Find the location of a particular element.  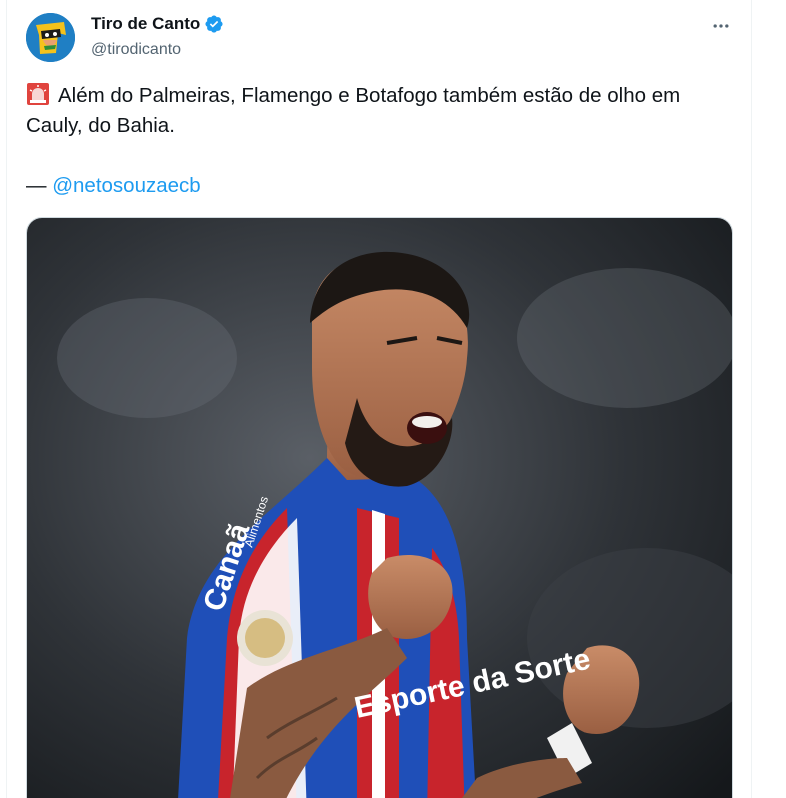

credit-mention-link: @netosouzaecb is located at coordinates (126, 185).